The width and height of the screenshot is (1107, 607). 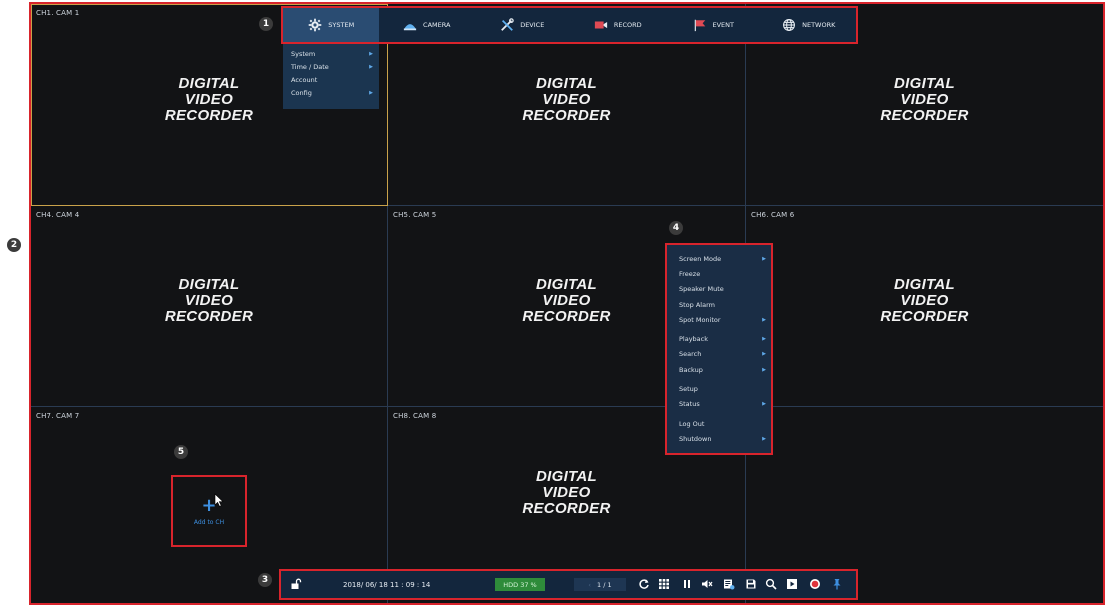 I want to click on add-to-channel-label: Add to CH, so click(x=209, y=522).